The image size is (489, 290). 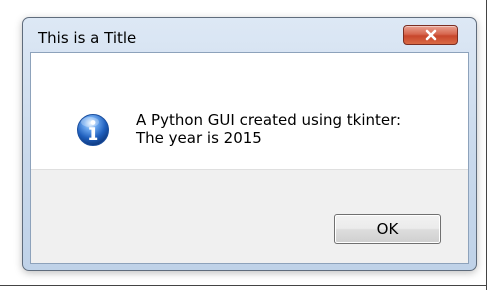 I want to click on info-icon, so click(x=93, y=130).